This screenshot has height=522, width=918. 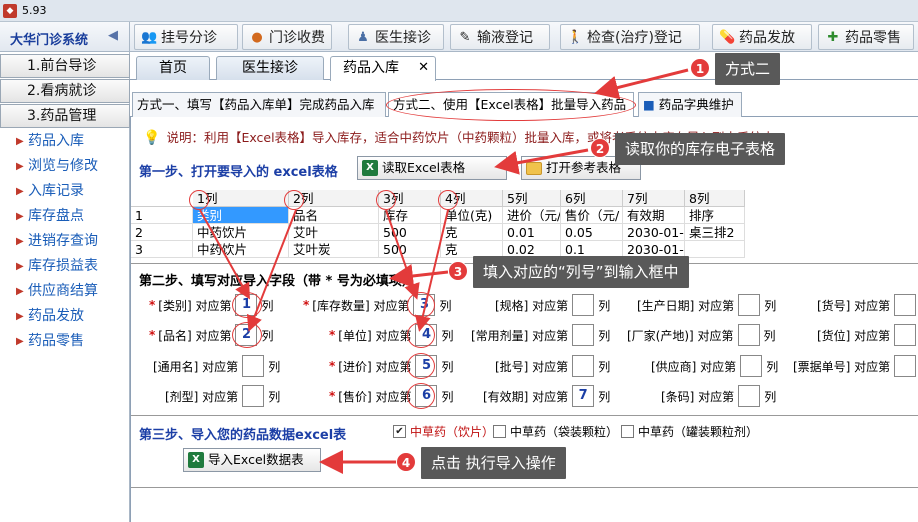 I want to click on grid-cell: 类别, so click(x=241, y=215).